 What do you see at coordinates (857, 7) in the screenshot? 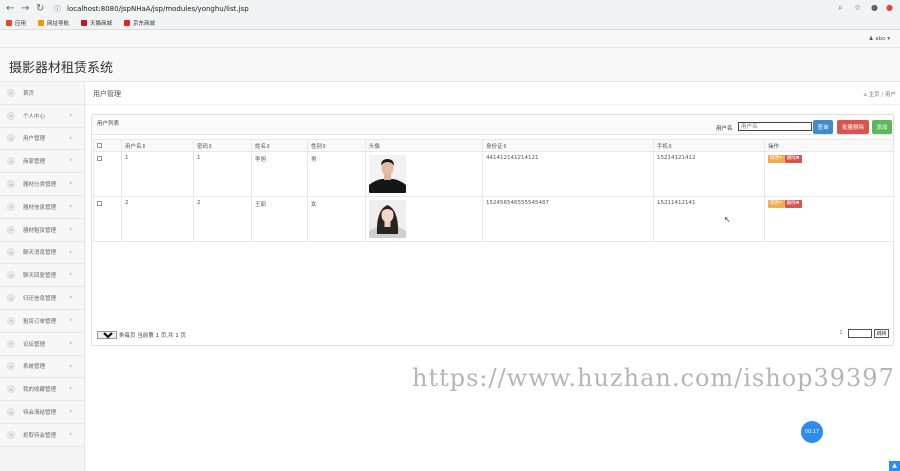
I see `bookmark-star-icon: ☆` at bounding box center [857, 7].